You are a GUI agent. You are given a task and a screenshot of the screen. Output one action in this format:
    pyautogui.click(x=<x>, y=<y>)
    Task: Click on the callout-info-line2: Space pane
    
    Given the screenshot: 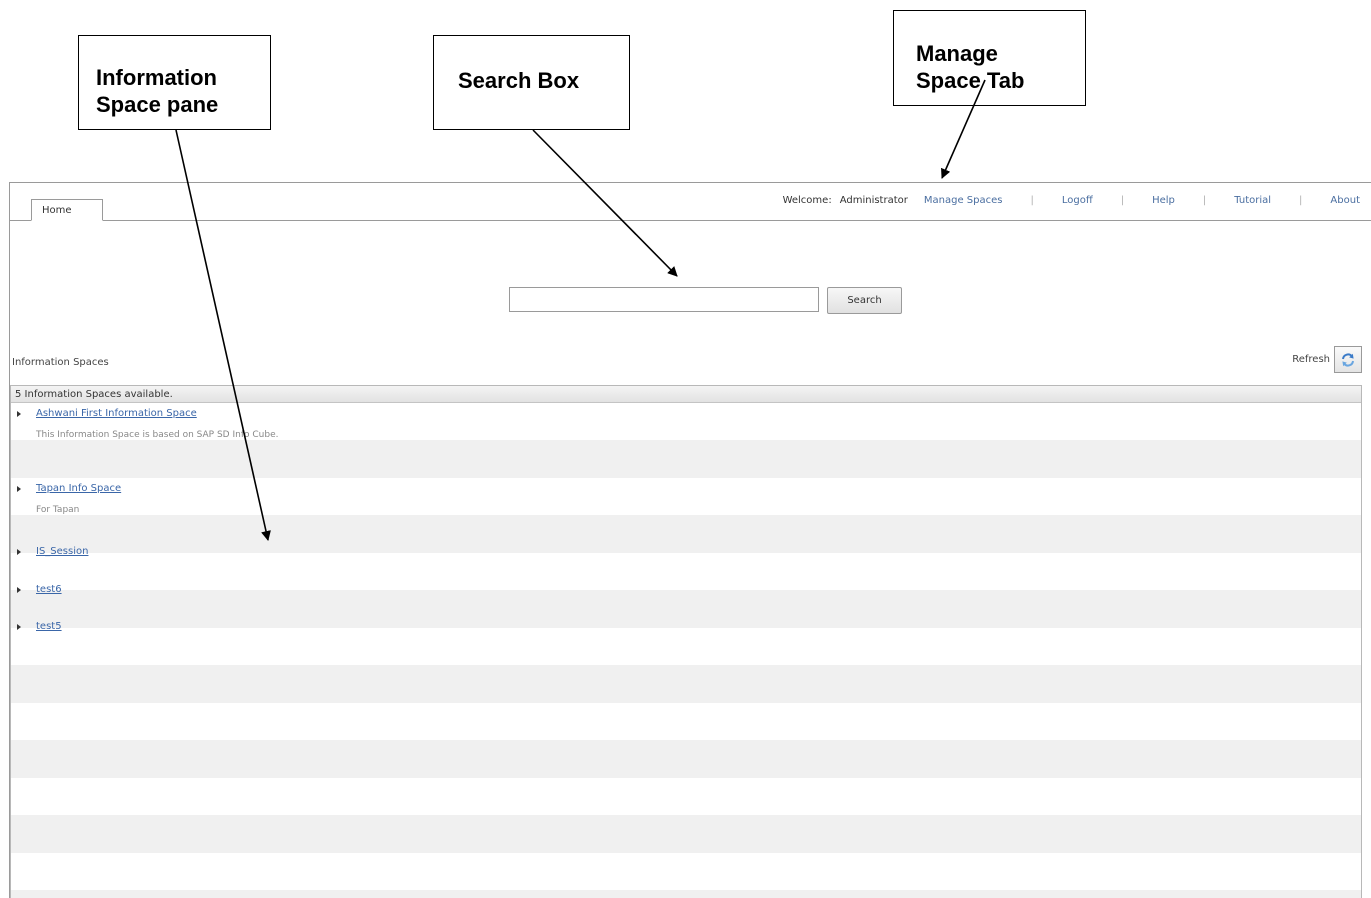 What is the action you would take?
    pyautogui.click(x=157, y=104)
    